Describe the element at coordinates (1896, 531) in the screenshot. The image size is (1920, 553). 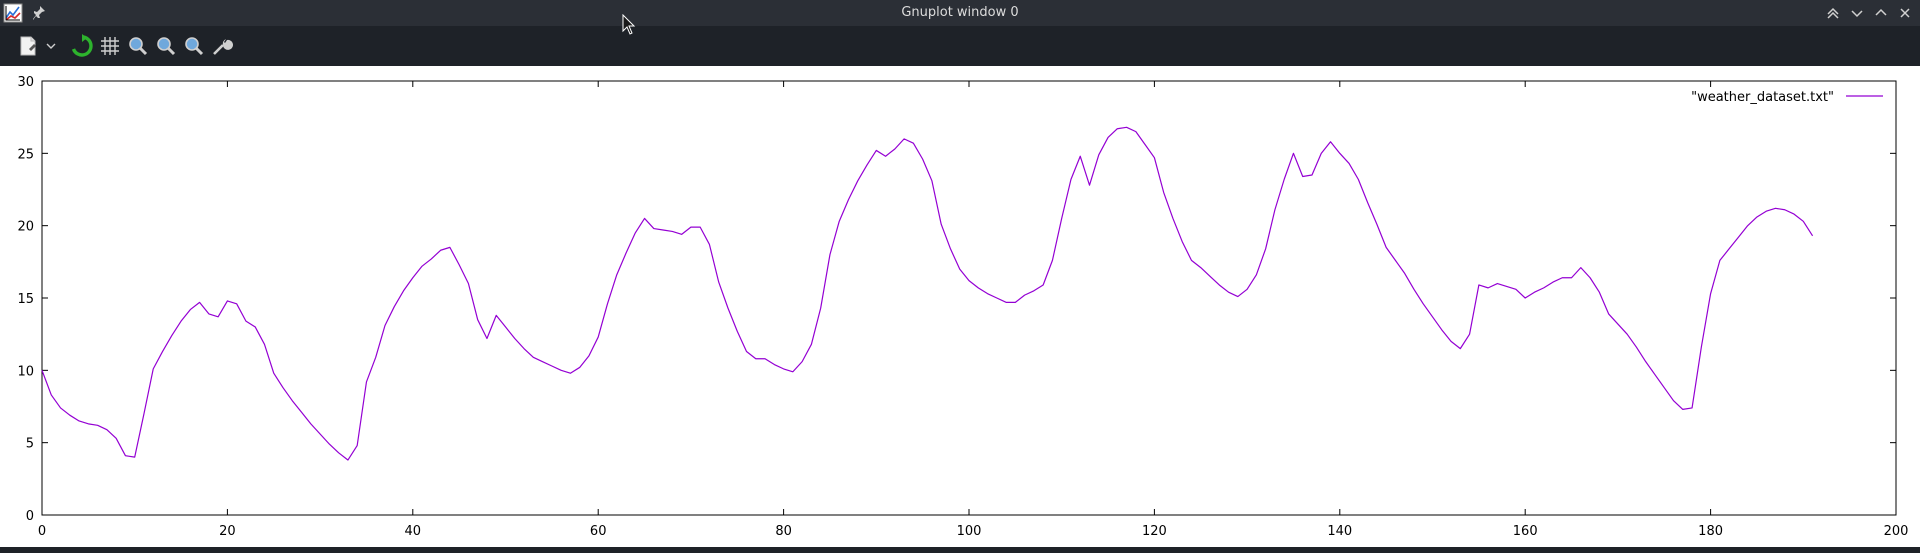
I see `x-tick-label: 200` at that location.